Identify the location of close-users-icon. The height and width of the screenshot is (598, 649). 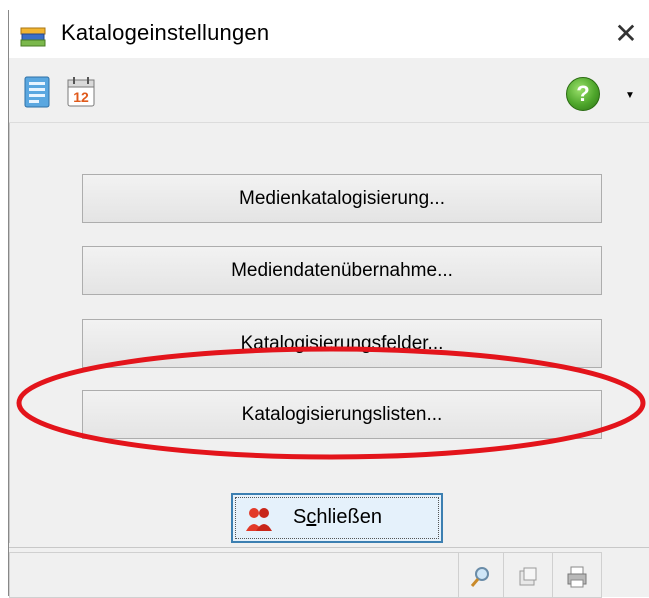
(259, 519).